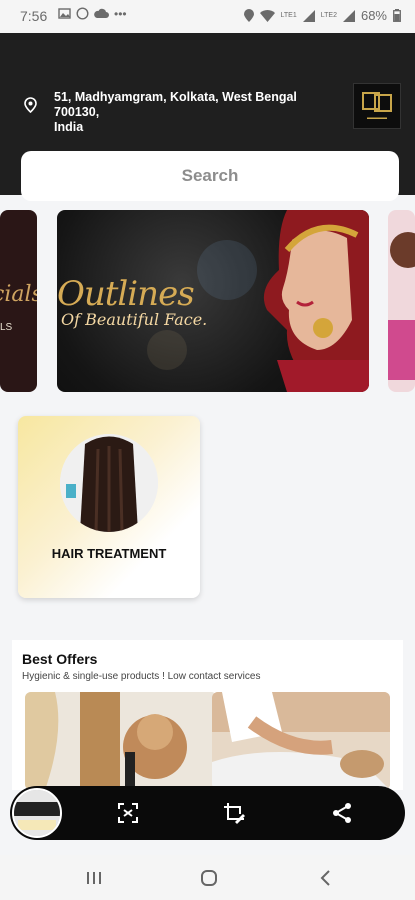 This screenshot has width=415, height=900. I want to click on location-pin-icon, so click(30, 105).